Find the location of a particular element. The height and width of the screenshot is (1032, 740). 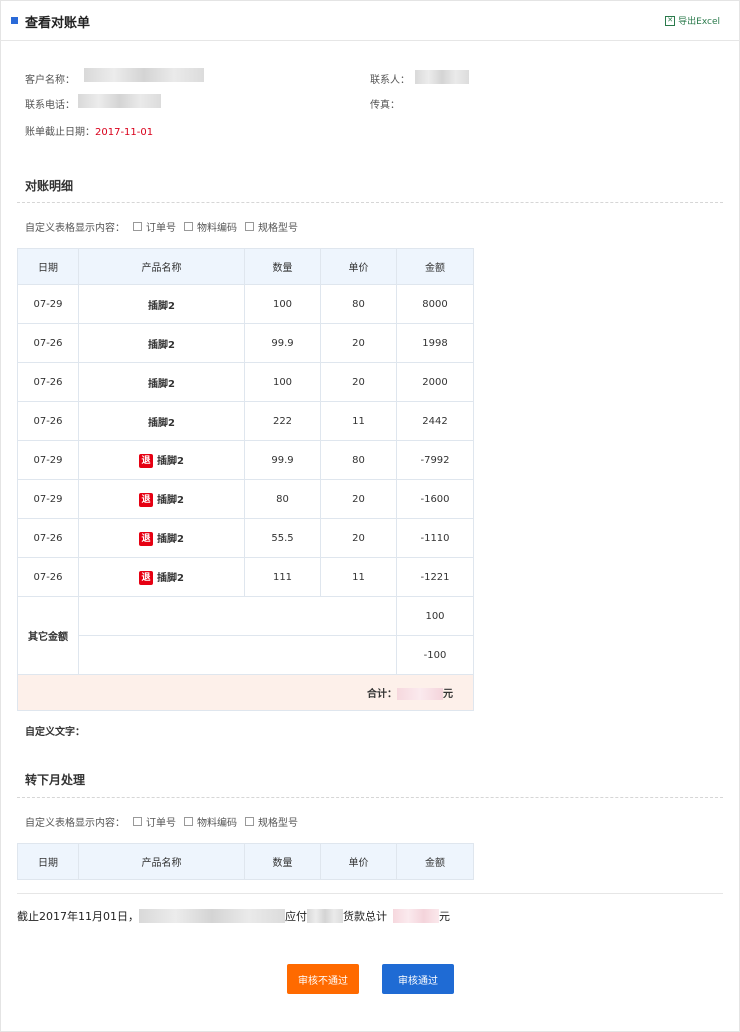

custom-columns-label: 自定义表格显示内容： is located at coordinates (75, 228).